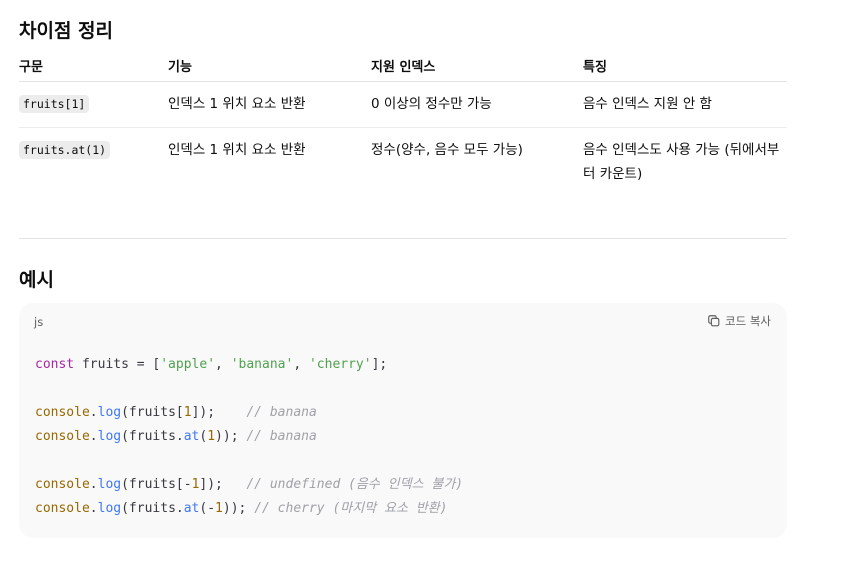 Image resolution: width=855 pixels, height=564 pixels. What do you see at coordinates (403, 238) in the screenshot?
I see `section-divider` at bounding box center [403, 238].